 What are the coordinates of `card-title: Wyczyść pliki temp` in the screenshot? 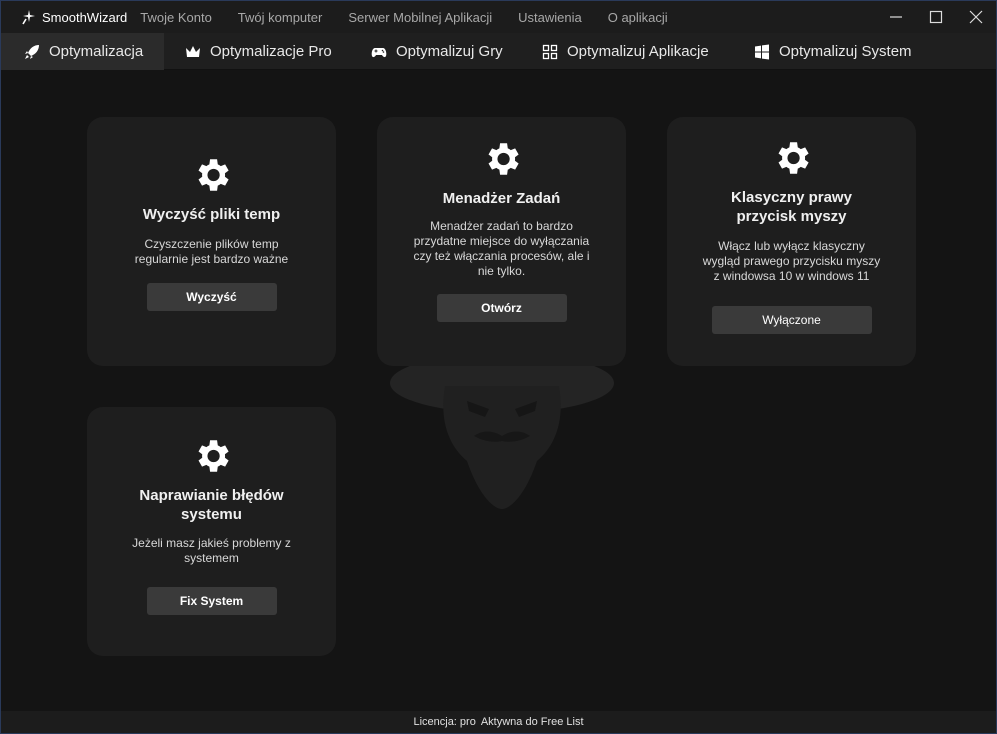 It's located at (211, 214).